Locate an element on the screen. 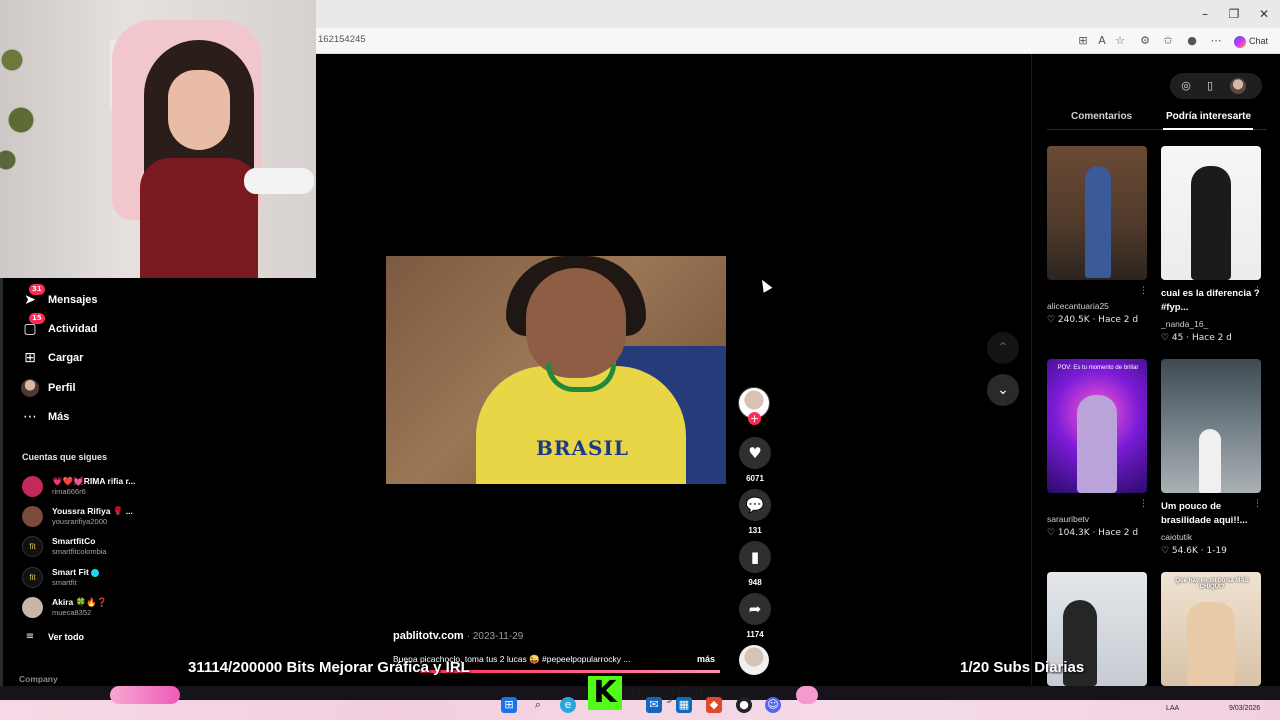 This screenshot has width=1280, height=720. translate-icon: A is located at coordinates (1102, 41).